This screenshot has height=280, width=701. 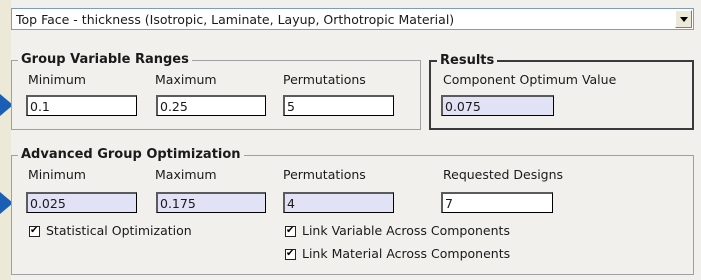 I want to click on chevron-down-icon, so click(x=683, y=19).